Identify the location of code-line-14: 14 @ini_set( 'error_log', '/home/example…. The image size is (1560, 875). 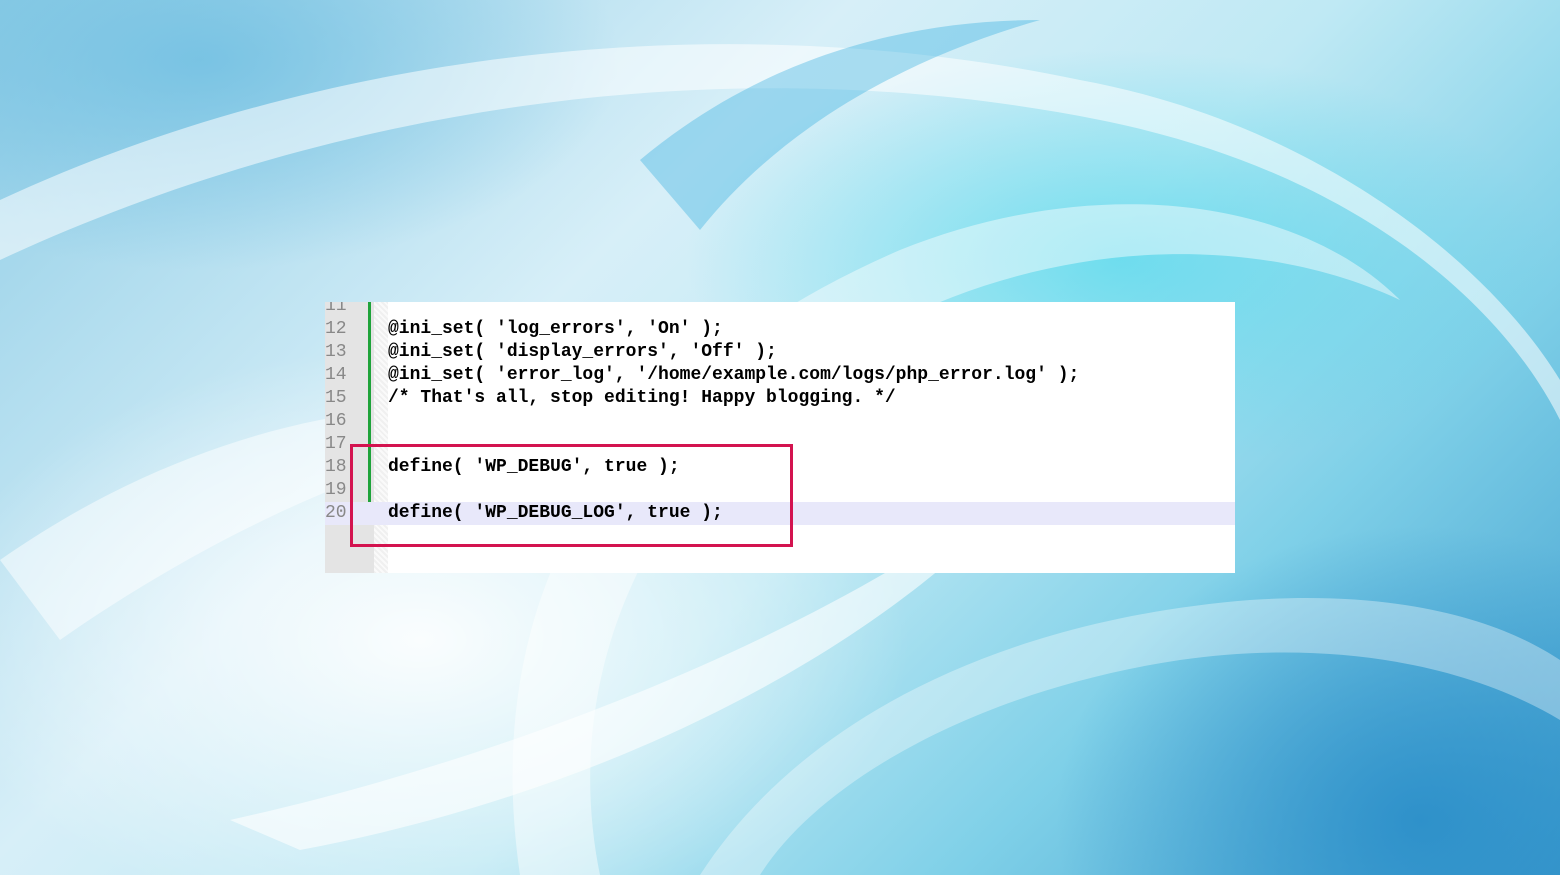
(780, 375).